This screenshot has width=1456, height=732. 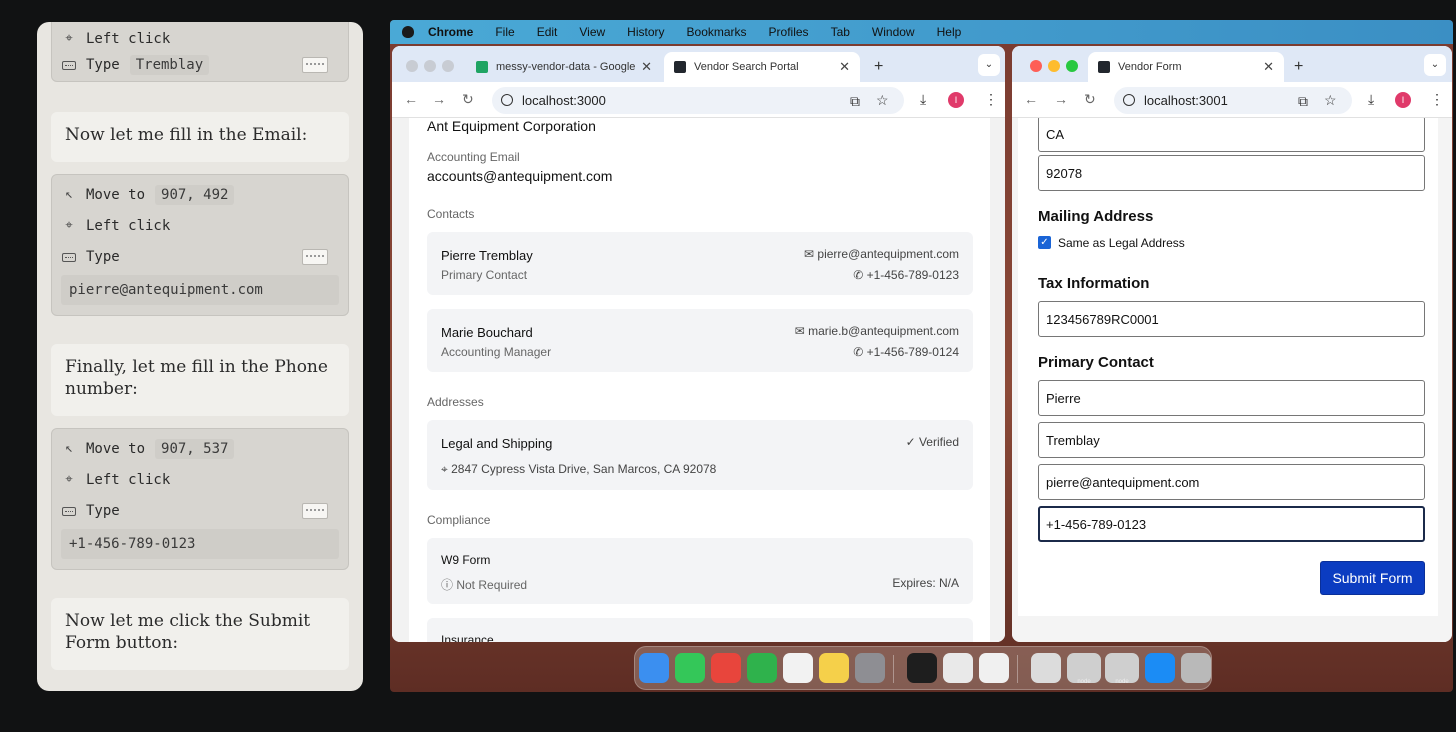 I want to click on mail-icon: ✉, so click(x=801, y=331).